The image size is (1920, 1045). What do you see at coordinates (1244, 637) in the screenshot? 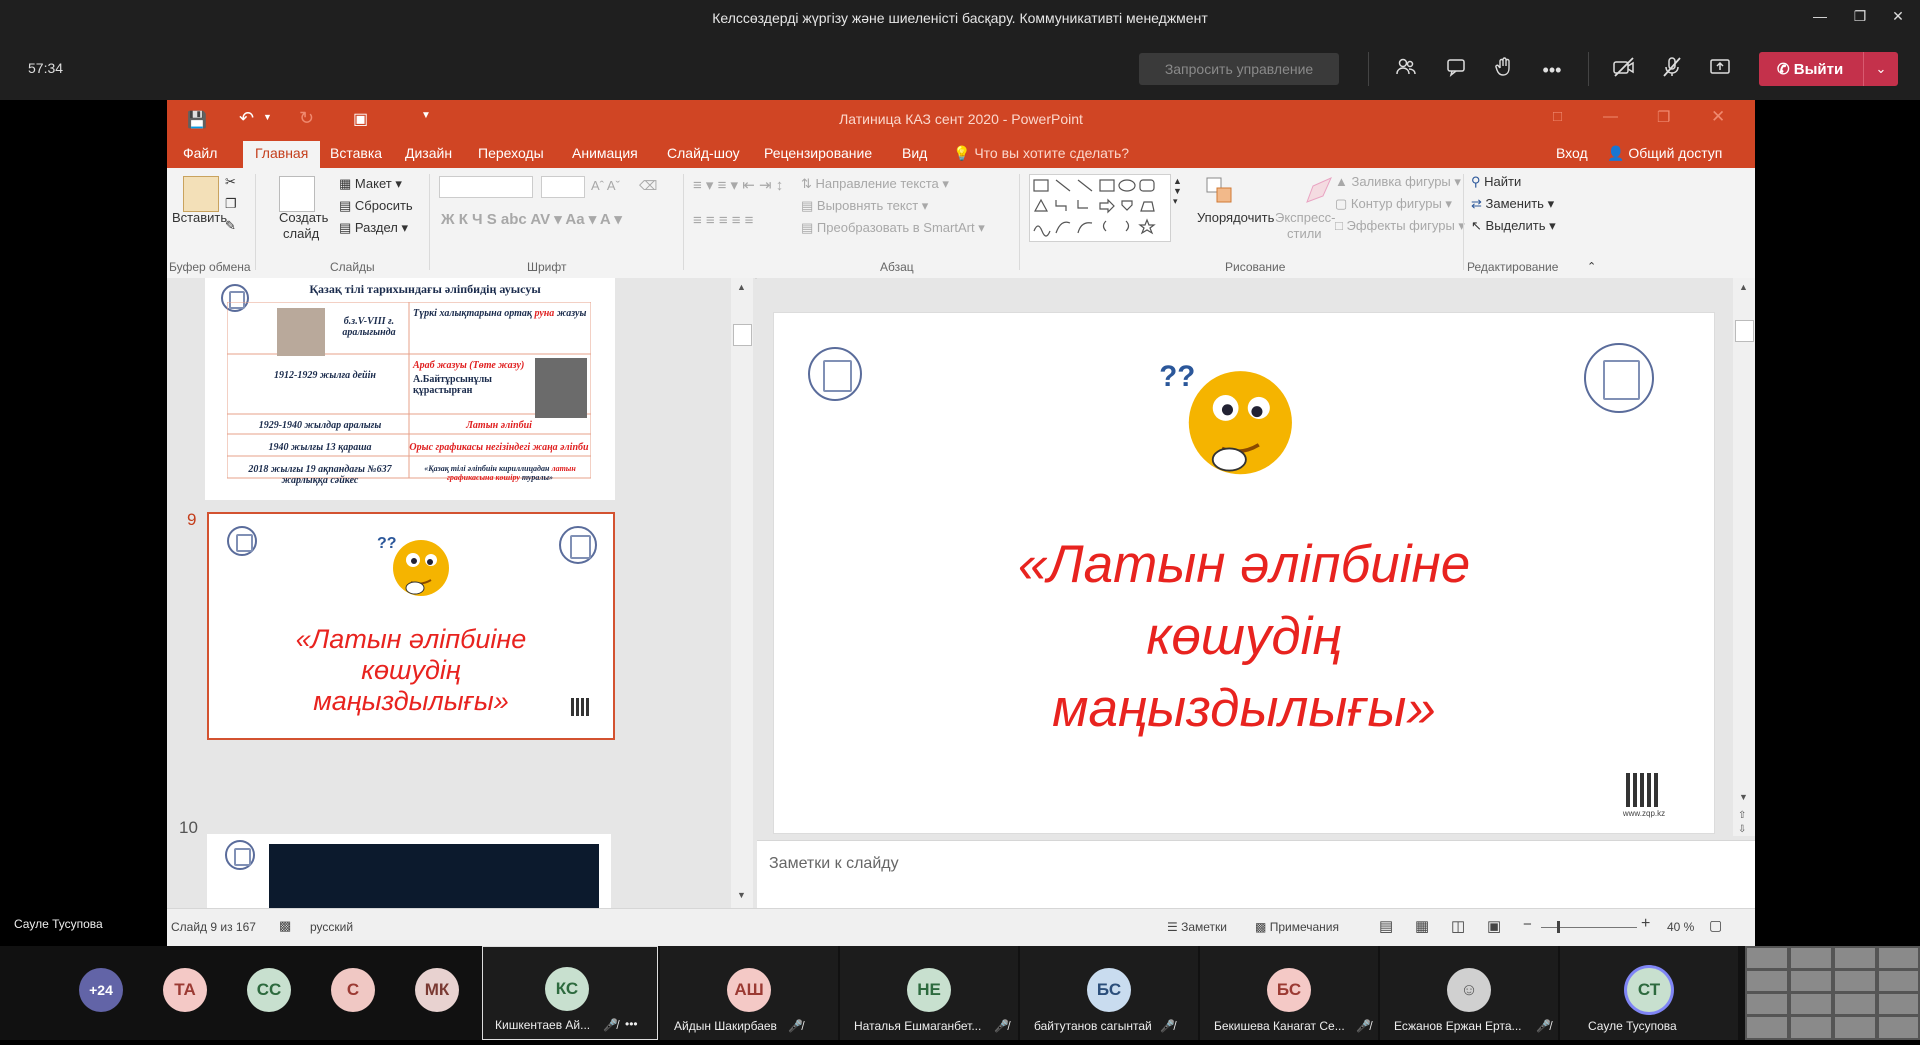
I see `slide-title: «Латын әліпбиіне көшудің маңыздылығы»` at bounding box center [1244, 637].